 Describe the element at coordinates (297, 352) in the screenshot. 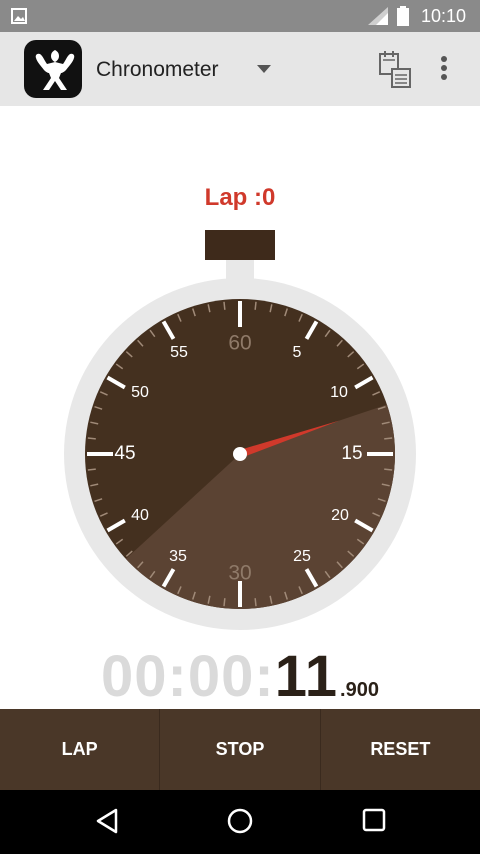

I see `dial-number-5: 5` at that location.